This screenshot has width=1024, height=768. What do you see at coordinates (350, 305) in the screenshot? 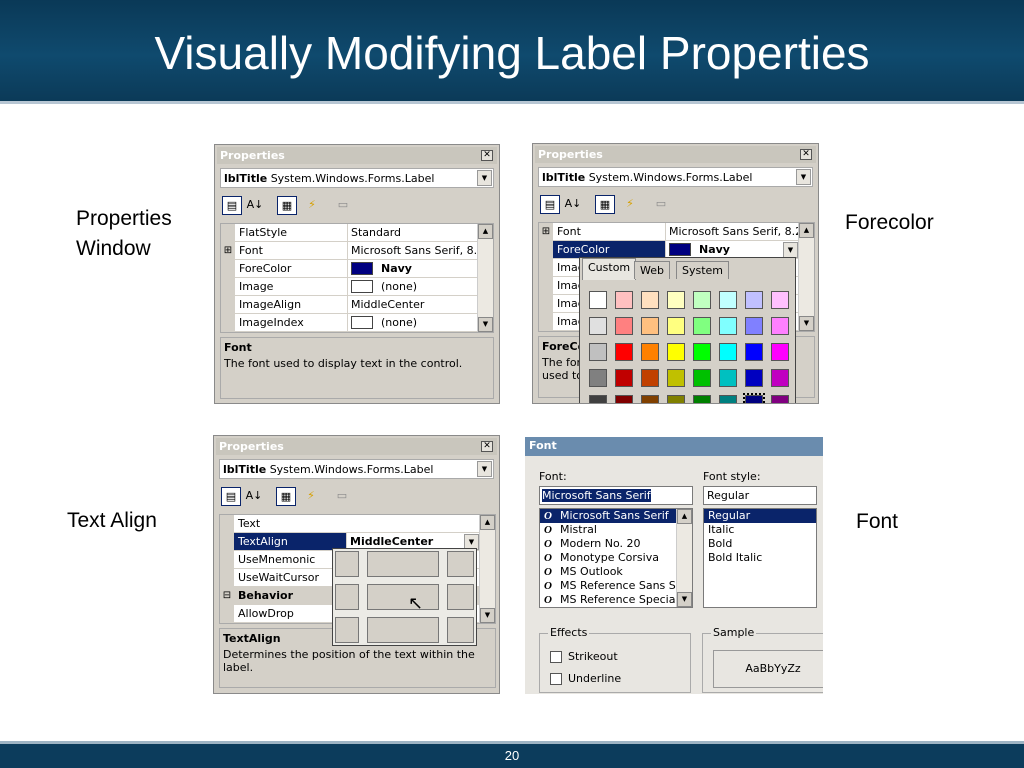
I see `property-row: ImageAlign MiddleCenter` at bounding box center [350, 305].